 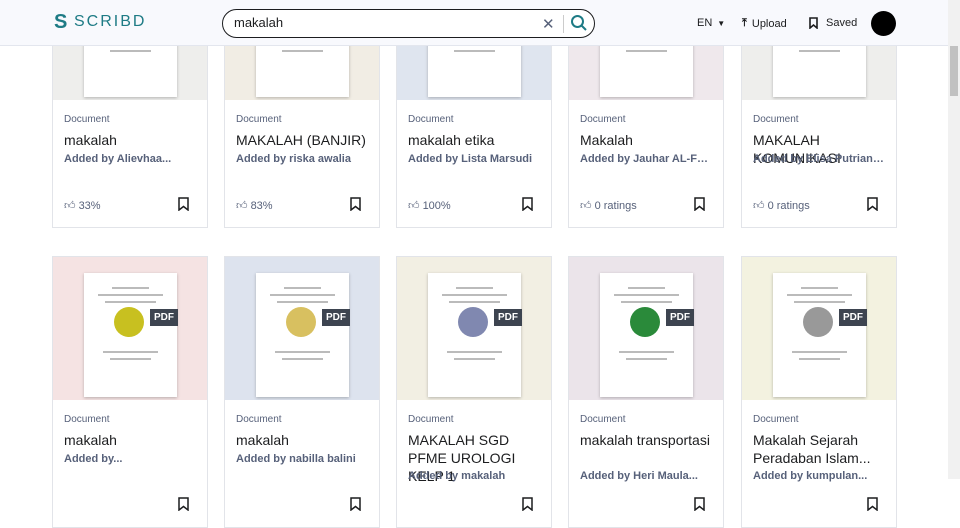 What do you see at coordinates (303, 140) in the screenshot?
I see `document-title: MAKALAH (BANJIR)` at bounding box center [303, 140].